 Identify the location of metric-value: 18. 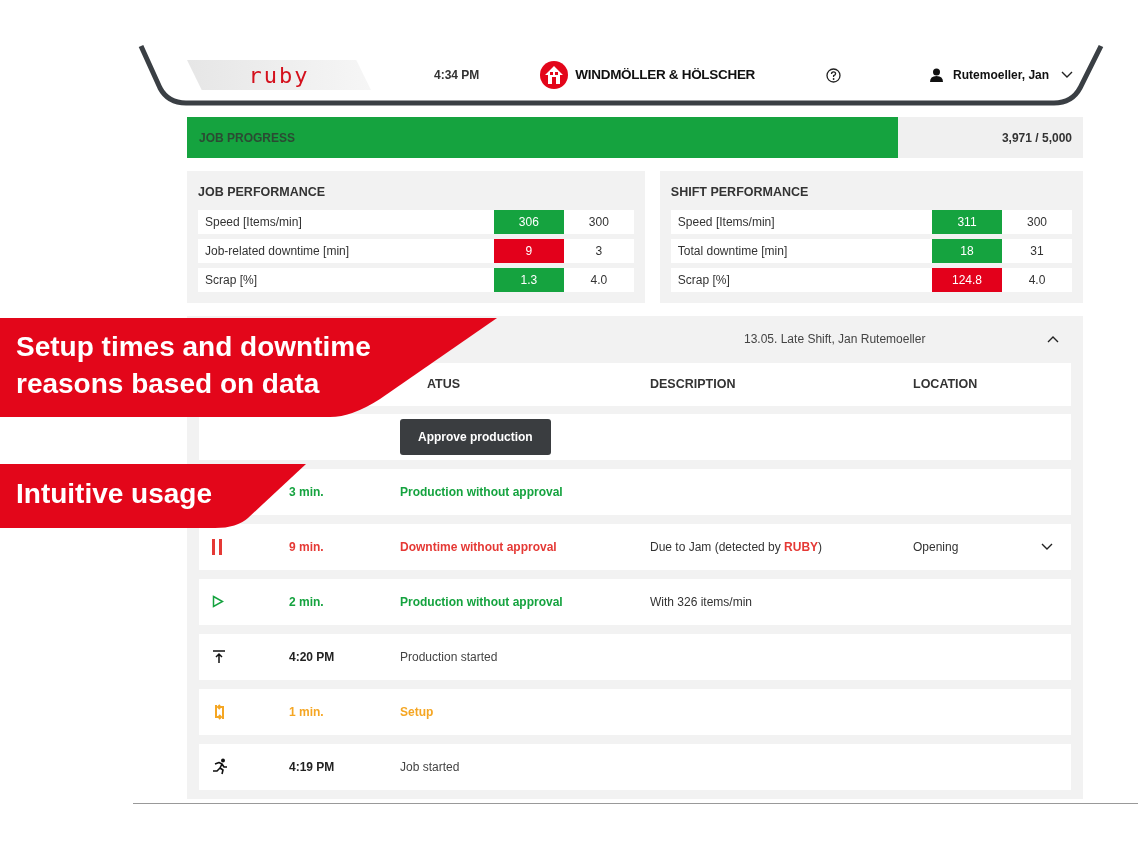
(967, 250).